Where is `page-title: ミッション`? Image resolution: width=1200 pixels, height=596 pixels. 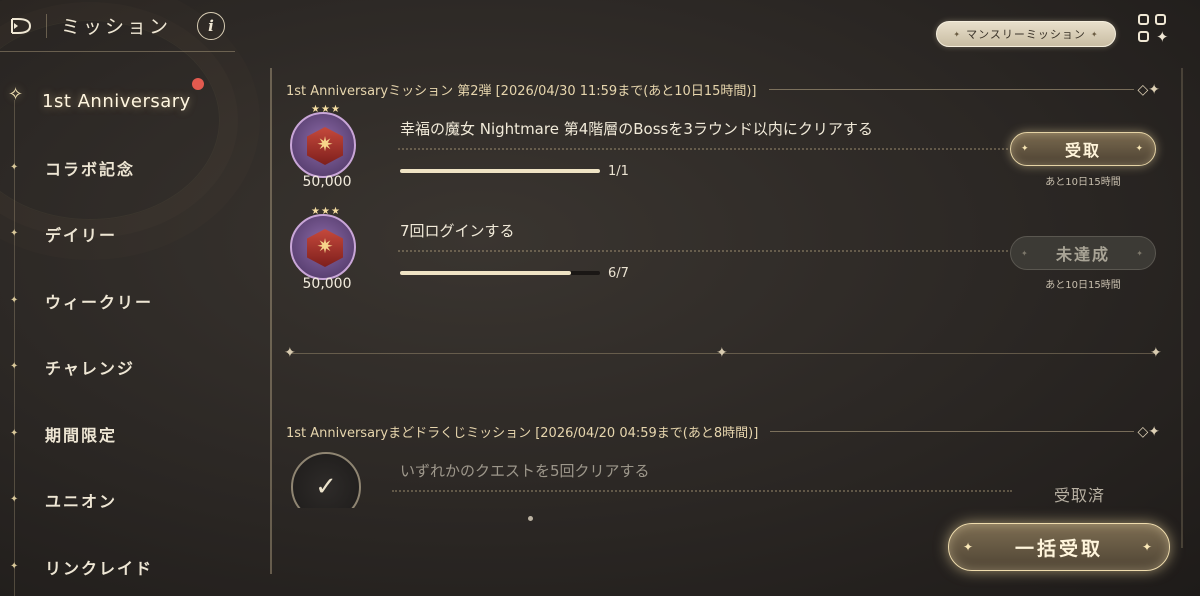
page-title: ミッション is located at coordinates (116, 27).